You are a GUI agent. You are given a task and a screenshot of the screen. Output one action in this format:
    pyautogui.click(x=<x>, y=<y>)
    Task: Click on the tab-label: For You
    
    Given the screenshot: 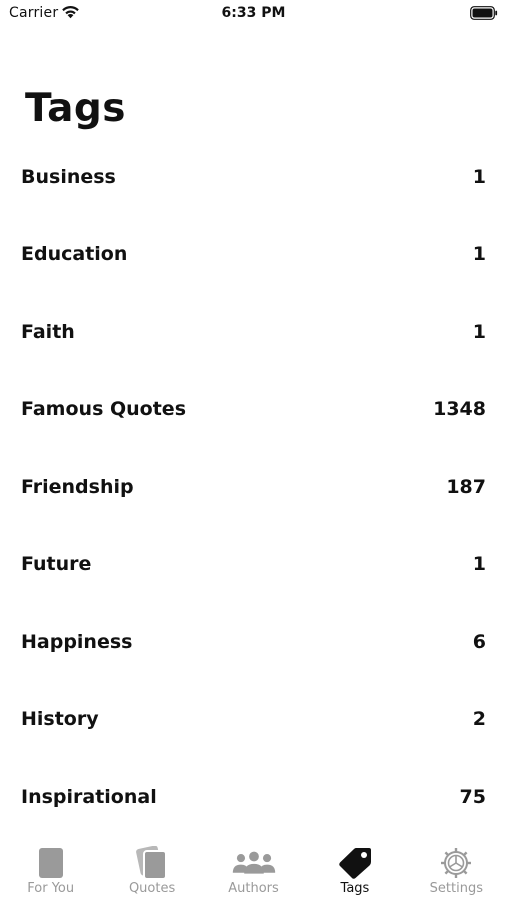 What is the action you would take?
    pyautogui.click(x=51, y=888)
    